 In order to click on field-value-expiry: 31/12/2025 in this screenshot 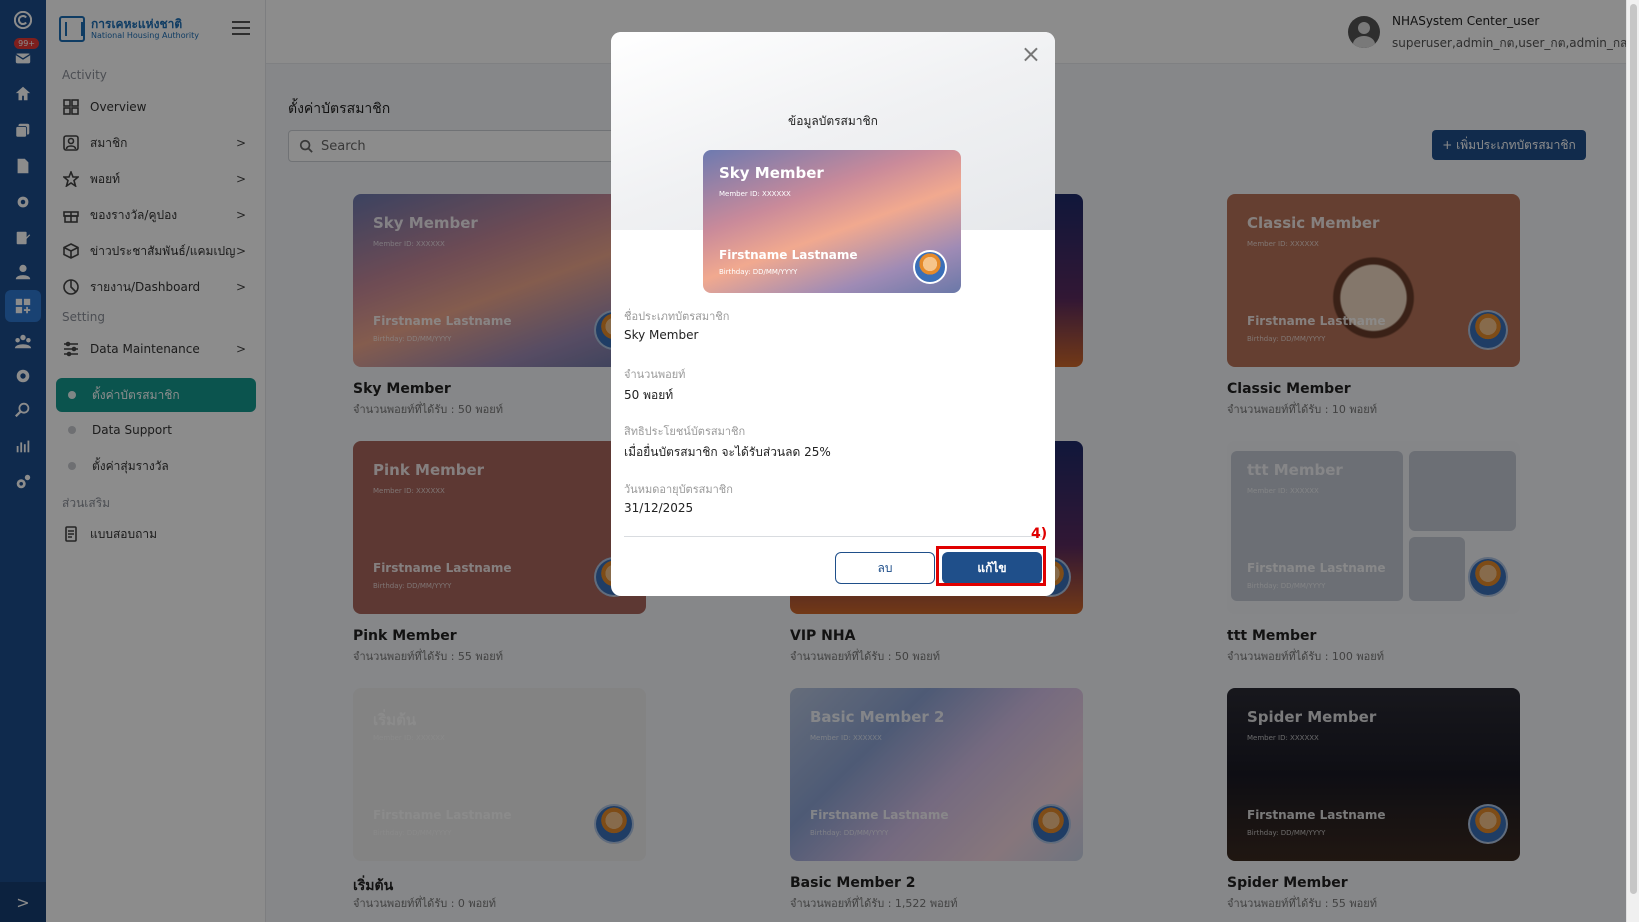, I will do `click(659, 508)`.